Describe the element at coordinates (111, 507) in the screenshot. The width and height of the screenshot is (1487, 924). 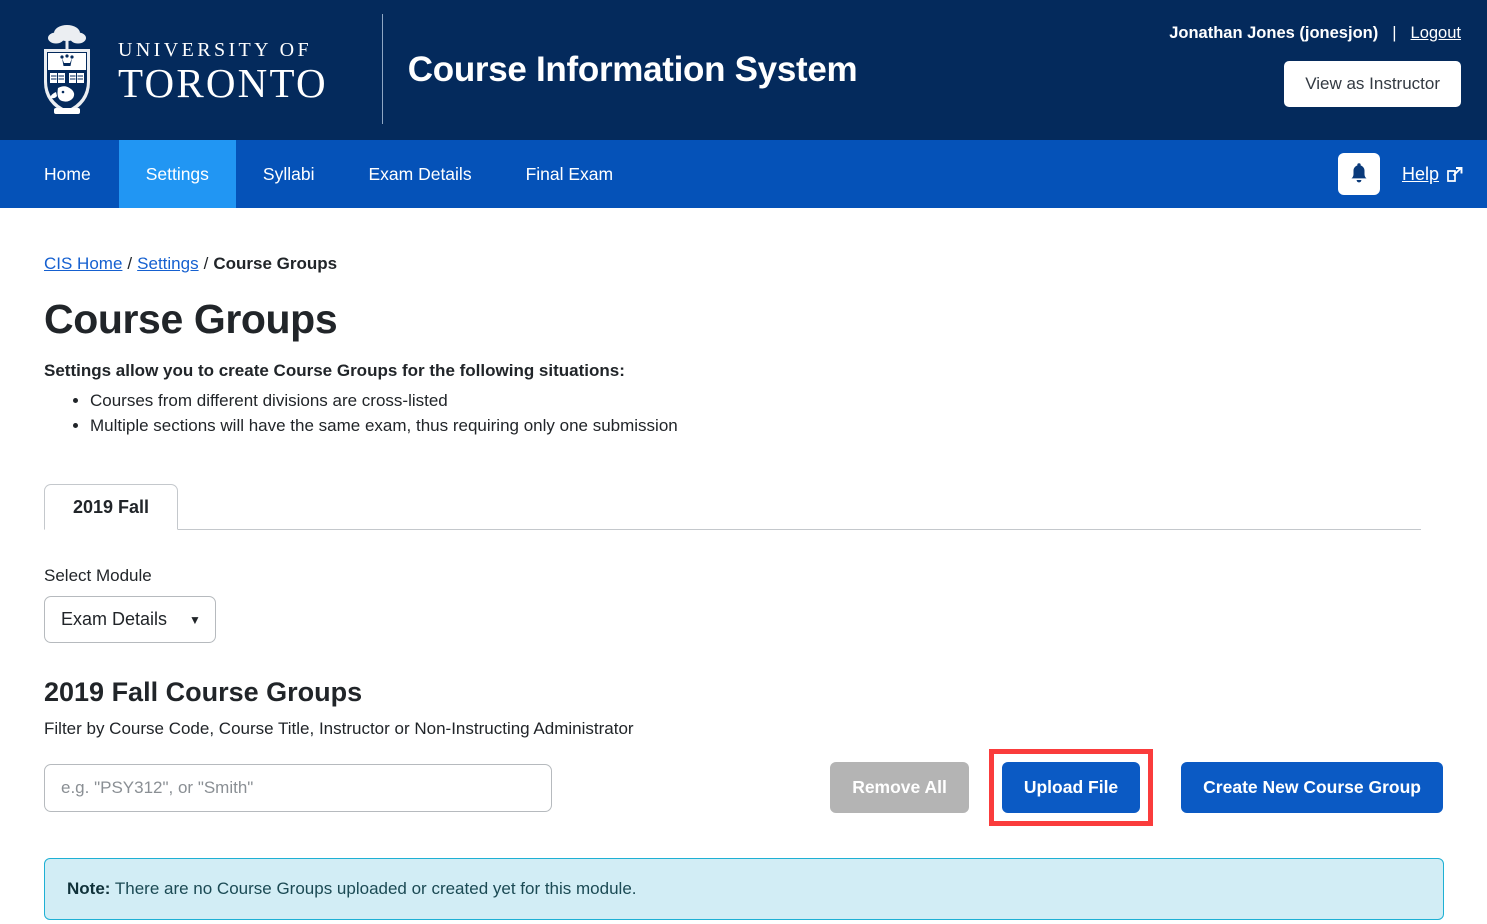
I see `tab-2019-fall: 2019 Fall` at that location.